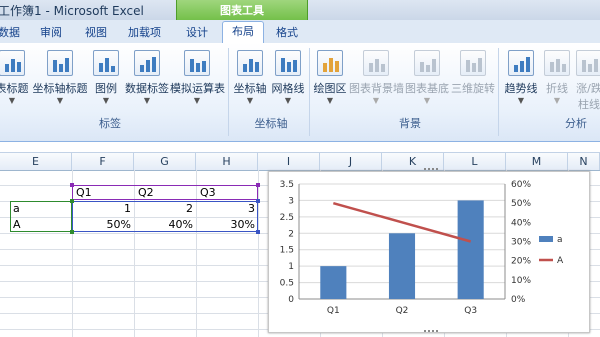 The image size is (600, 337). I want to click on axes-icon, so click(250, 63).